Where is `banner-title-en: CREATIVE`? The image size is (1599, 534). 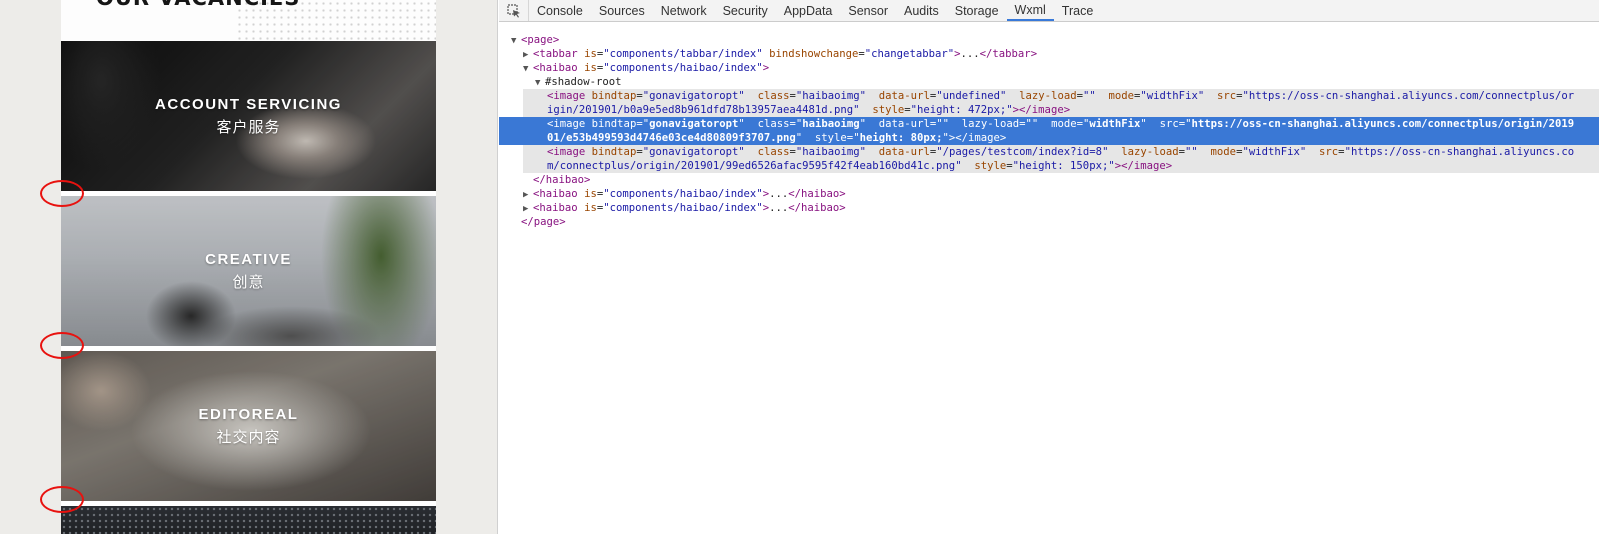 banner-title-en: CREATIVE is located at coordinates (248, 259).